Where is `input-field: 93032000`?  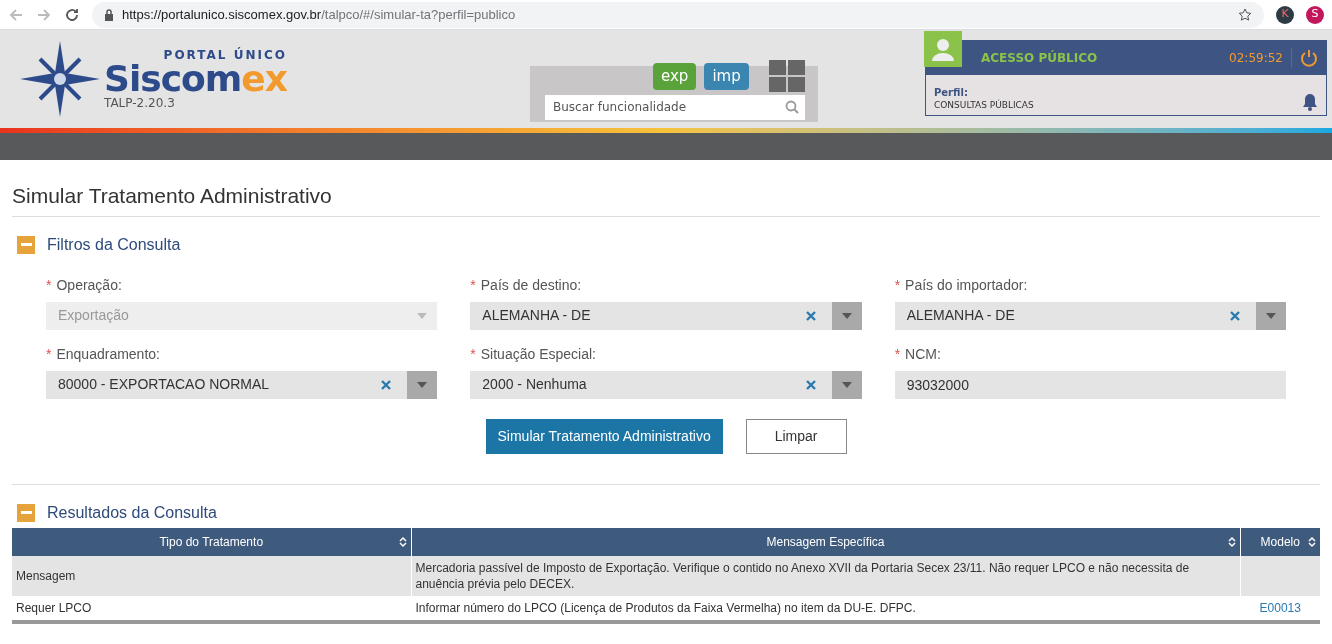
input-field: 93032000 is located at coordinates (1090, 384).